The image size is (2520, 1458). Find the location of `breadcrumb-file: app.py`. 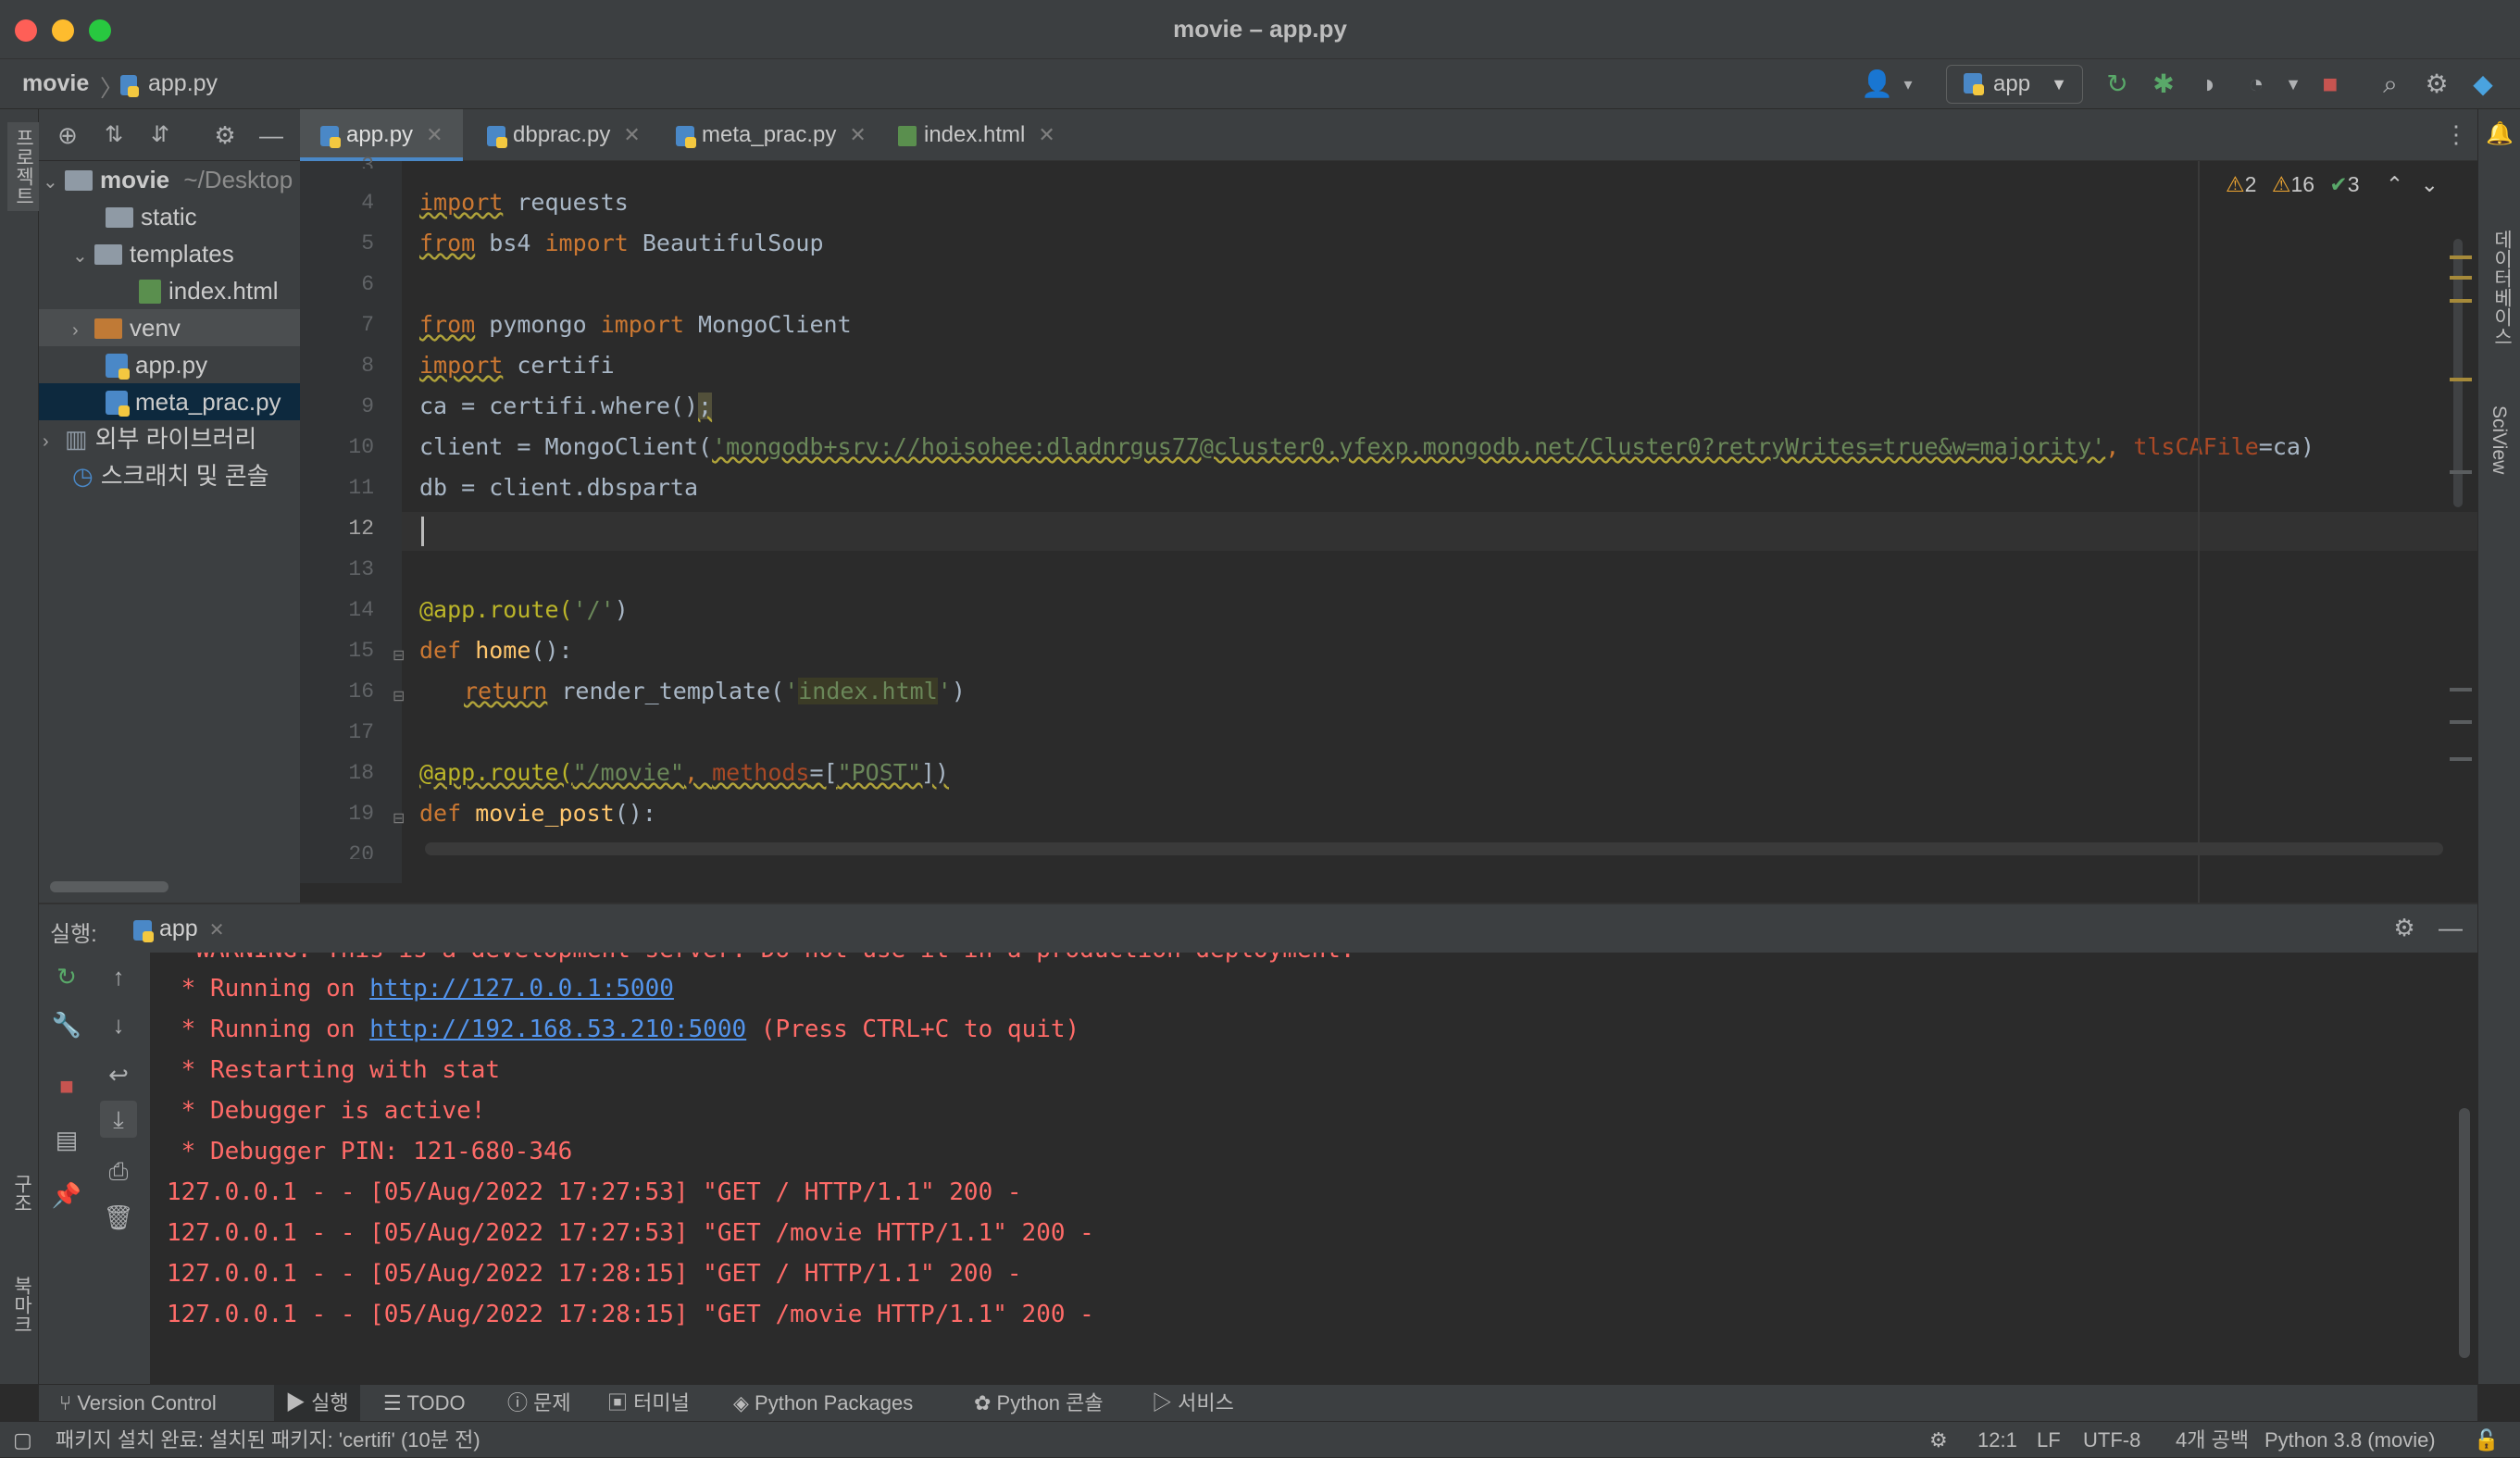

breadcrumb-file: app.py is located at coordinates (183, 83).